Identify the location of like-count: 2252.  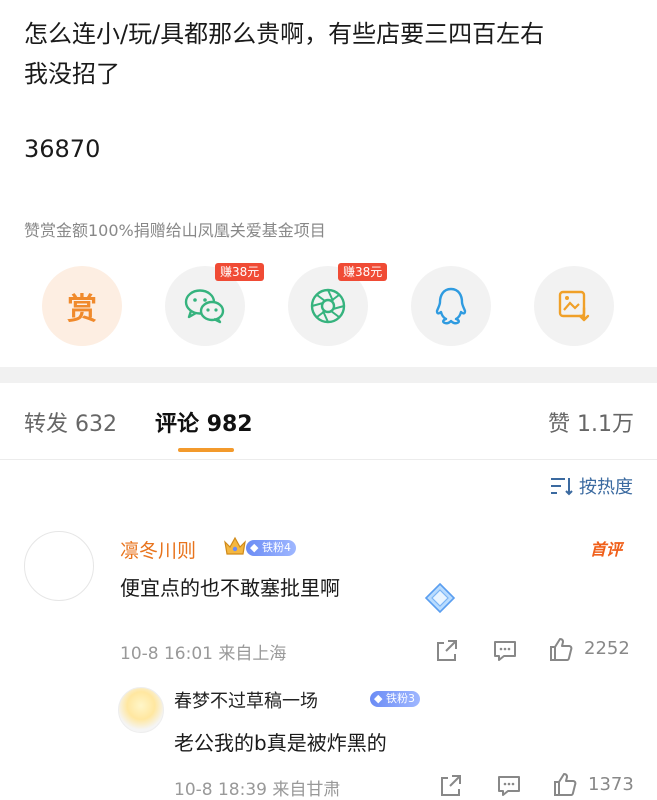
(607, 648).